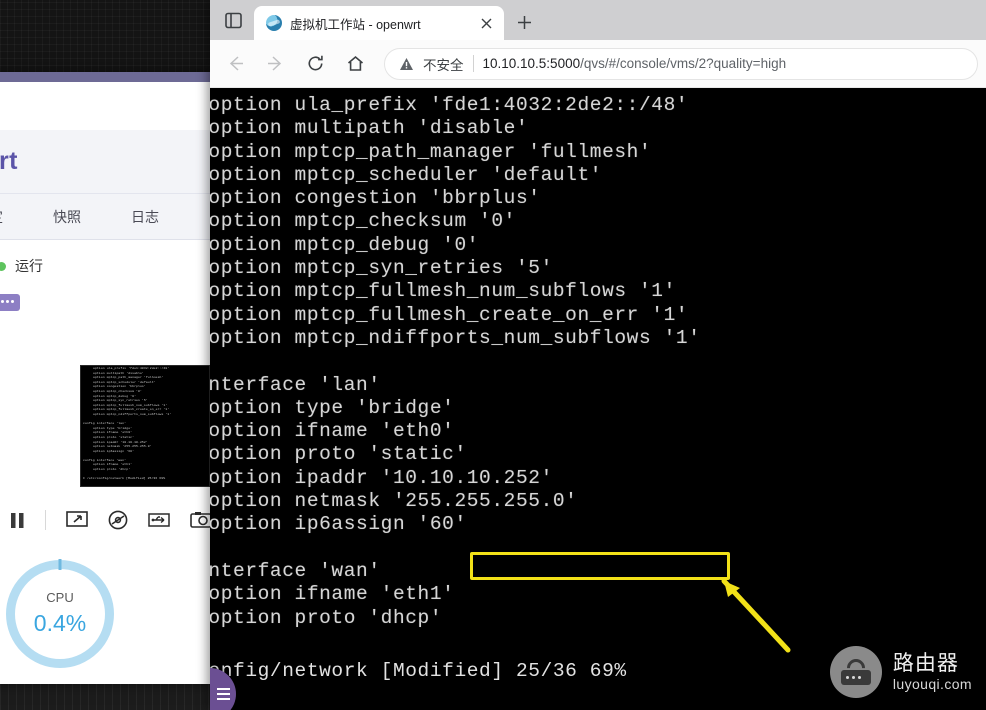  What do you see at coordinates (60, 597) in the screenshot?
I see `cpu-gauge-label: CPU` at bounding box center [60, 597].